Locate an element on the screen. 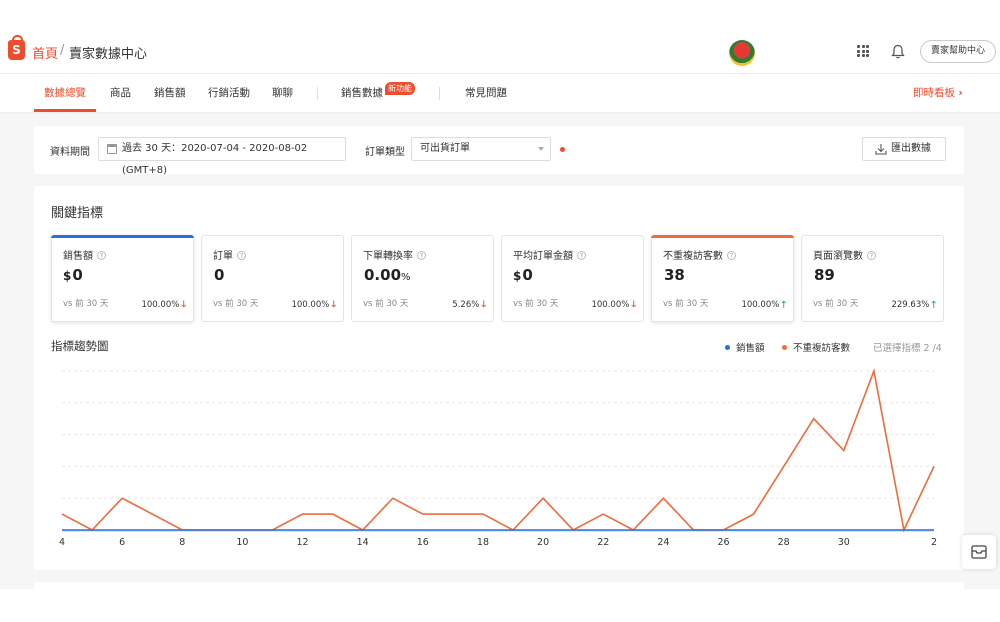  main-nav: 數據總覽 商品 銷售額 行銷活動 聊聊 銷售數據 新功能 常見問題 即時看板 › is located at coordinates (500, 93).